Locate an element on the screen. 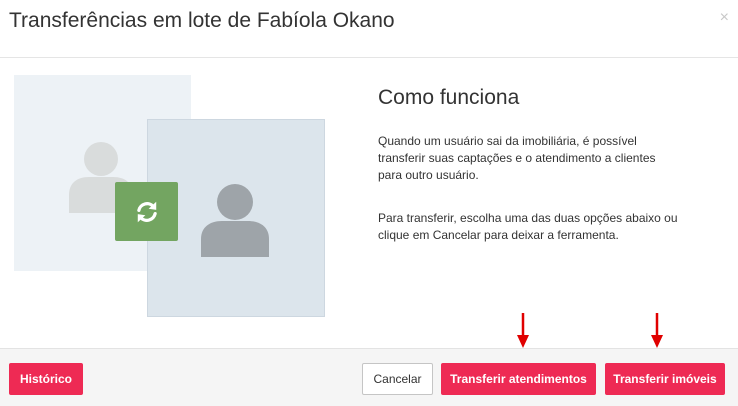  cancel-button: Cancelar is located at coordinates (397, 379).